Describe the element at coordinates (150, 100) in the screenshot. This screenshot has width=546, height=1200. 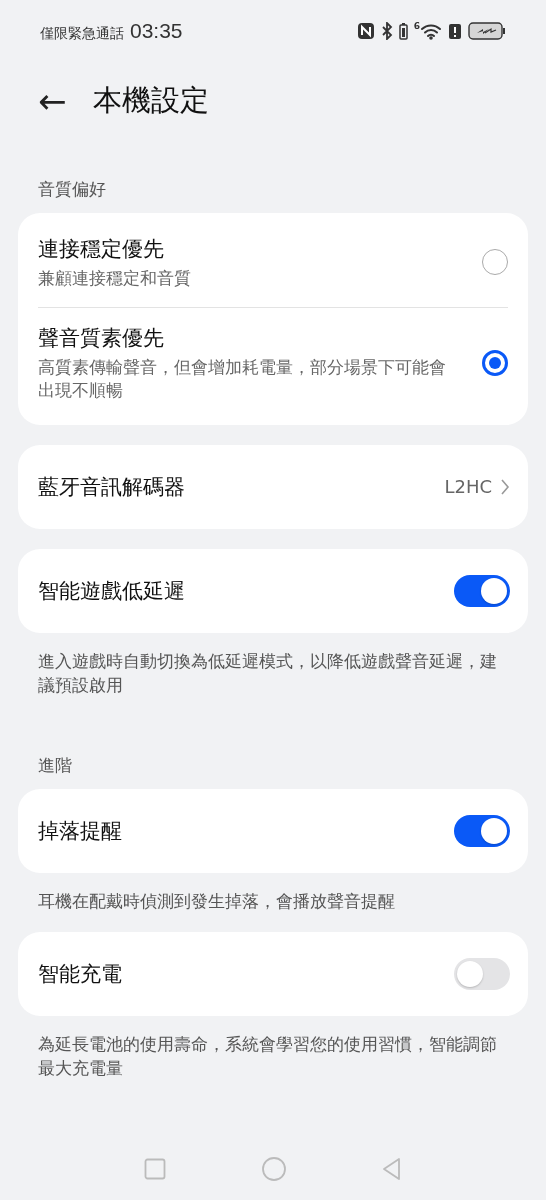
I see `page-title: 本機設定` at that location.